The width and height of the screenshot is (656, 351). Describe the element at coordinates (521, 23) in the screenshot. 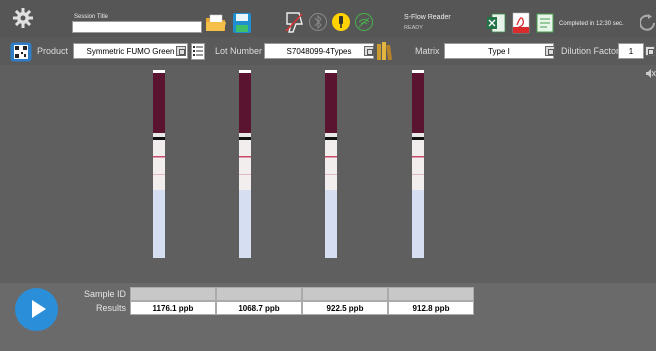

I see `pdf-icon` at that location.